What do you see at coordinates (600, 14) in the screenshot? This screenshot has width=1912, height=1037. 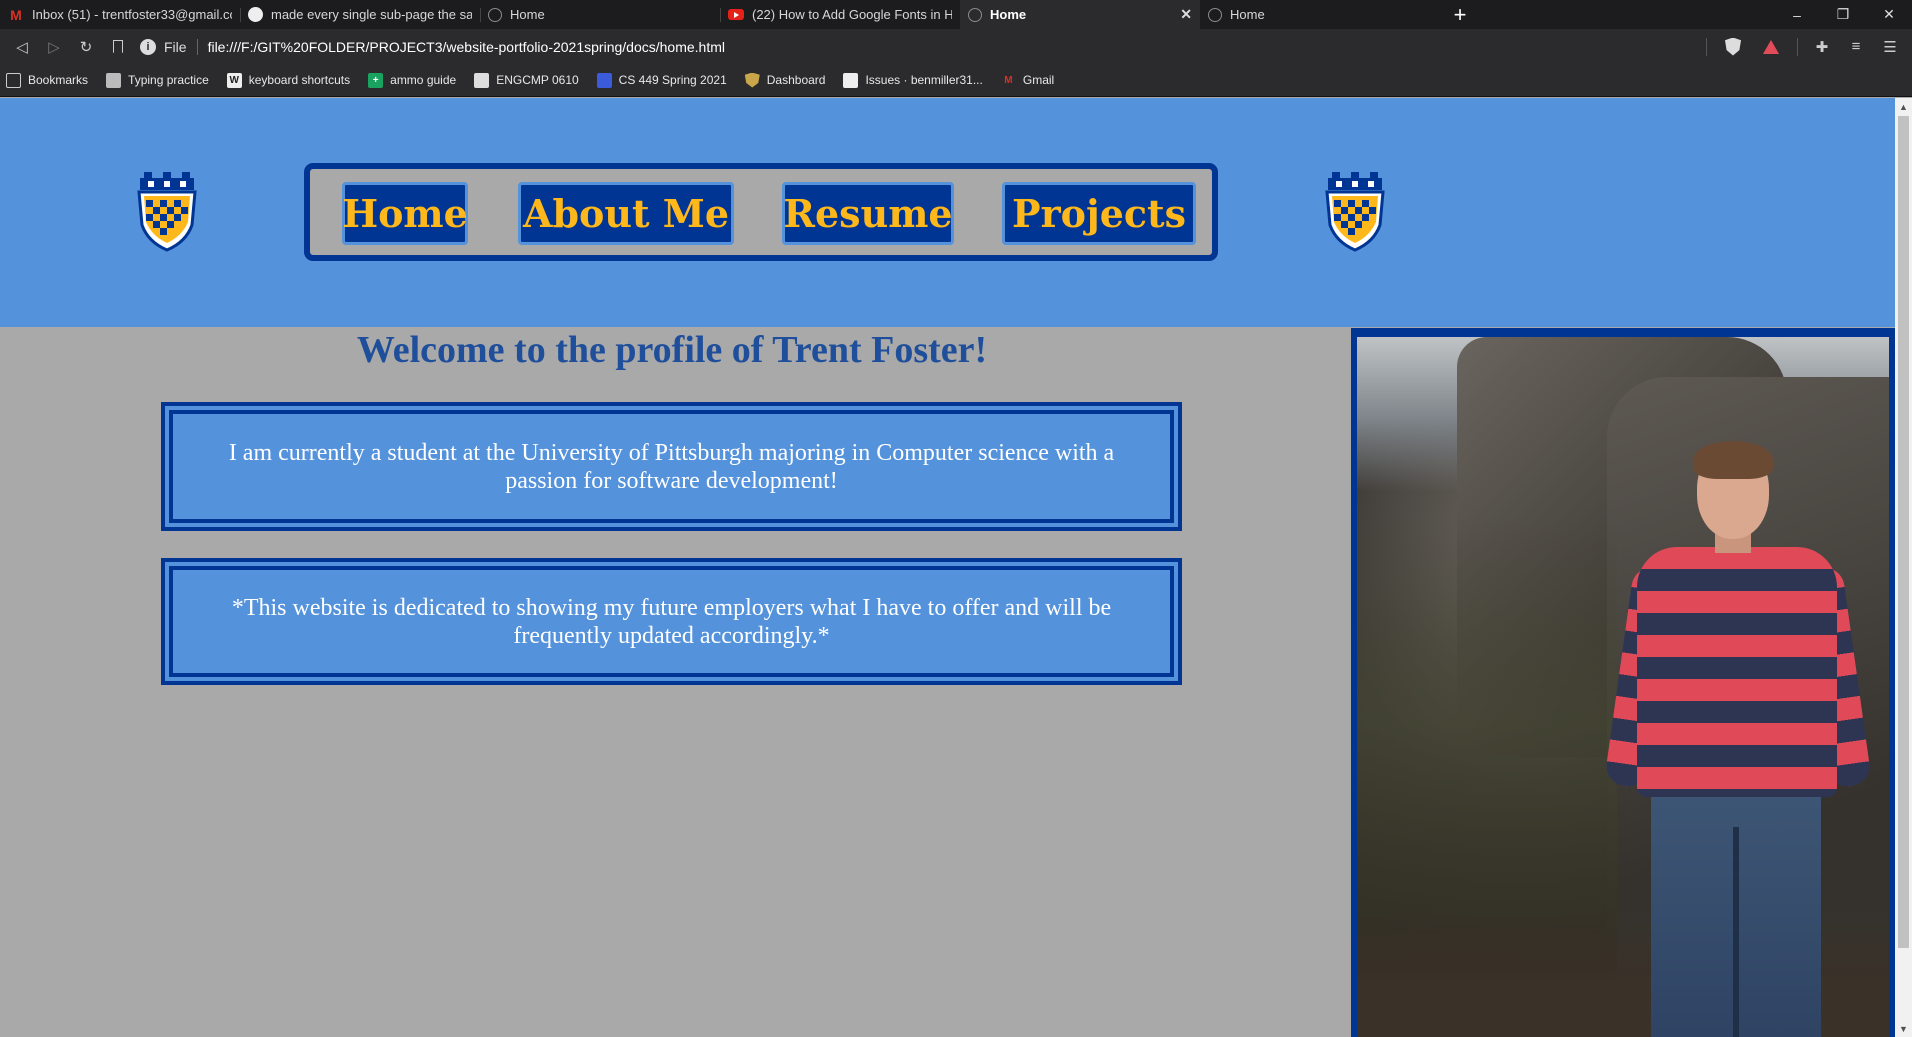 I see `tab-home-1: Home` at bounding box center [600, 14].